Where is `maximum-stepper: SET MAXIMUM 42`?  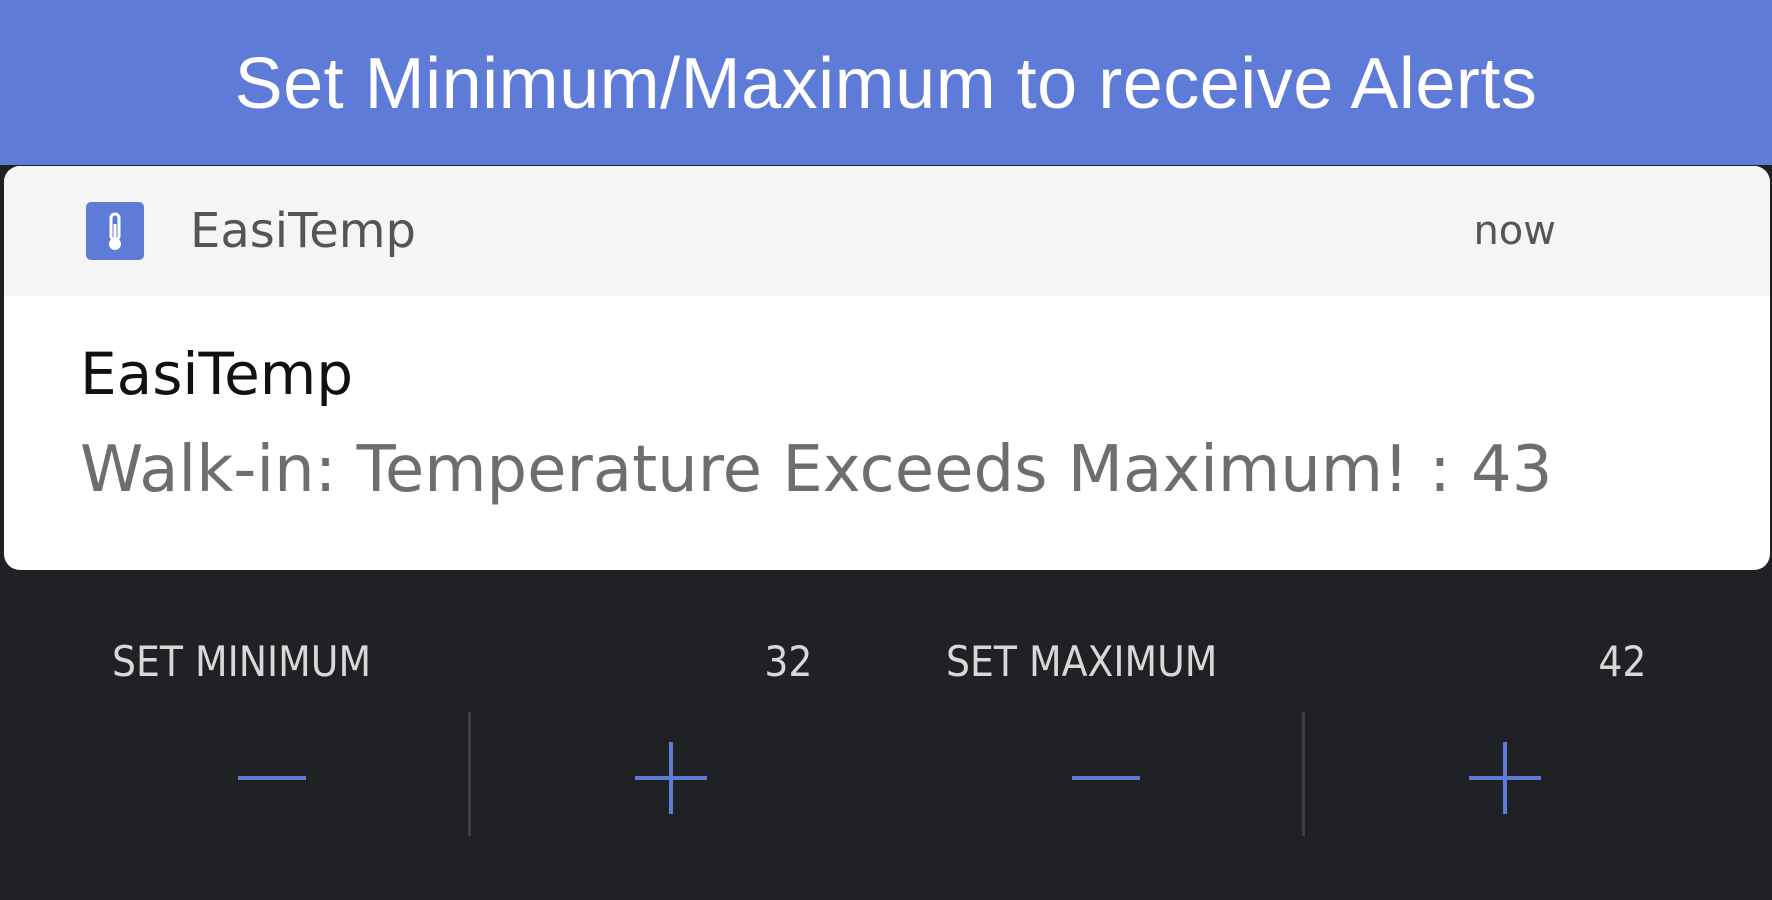
maximum-stepper: SET MAXIMUM 42 is located at coordinates (1276, 745).